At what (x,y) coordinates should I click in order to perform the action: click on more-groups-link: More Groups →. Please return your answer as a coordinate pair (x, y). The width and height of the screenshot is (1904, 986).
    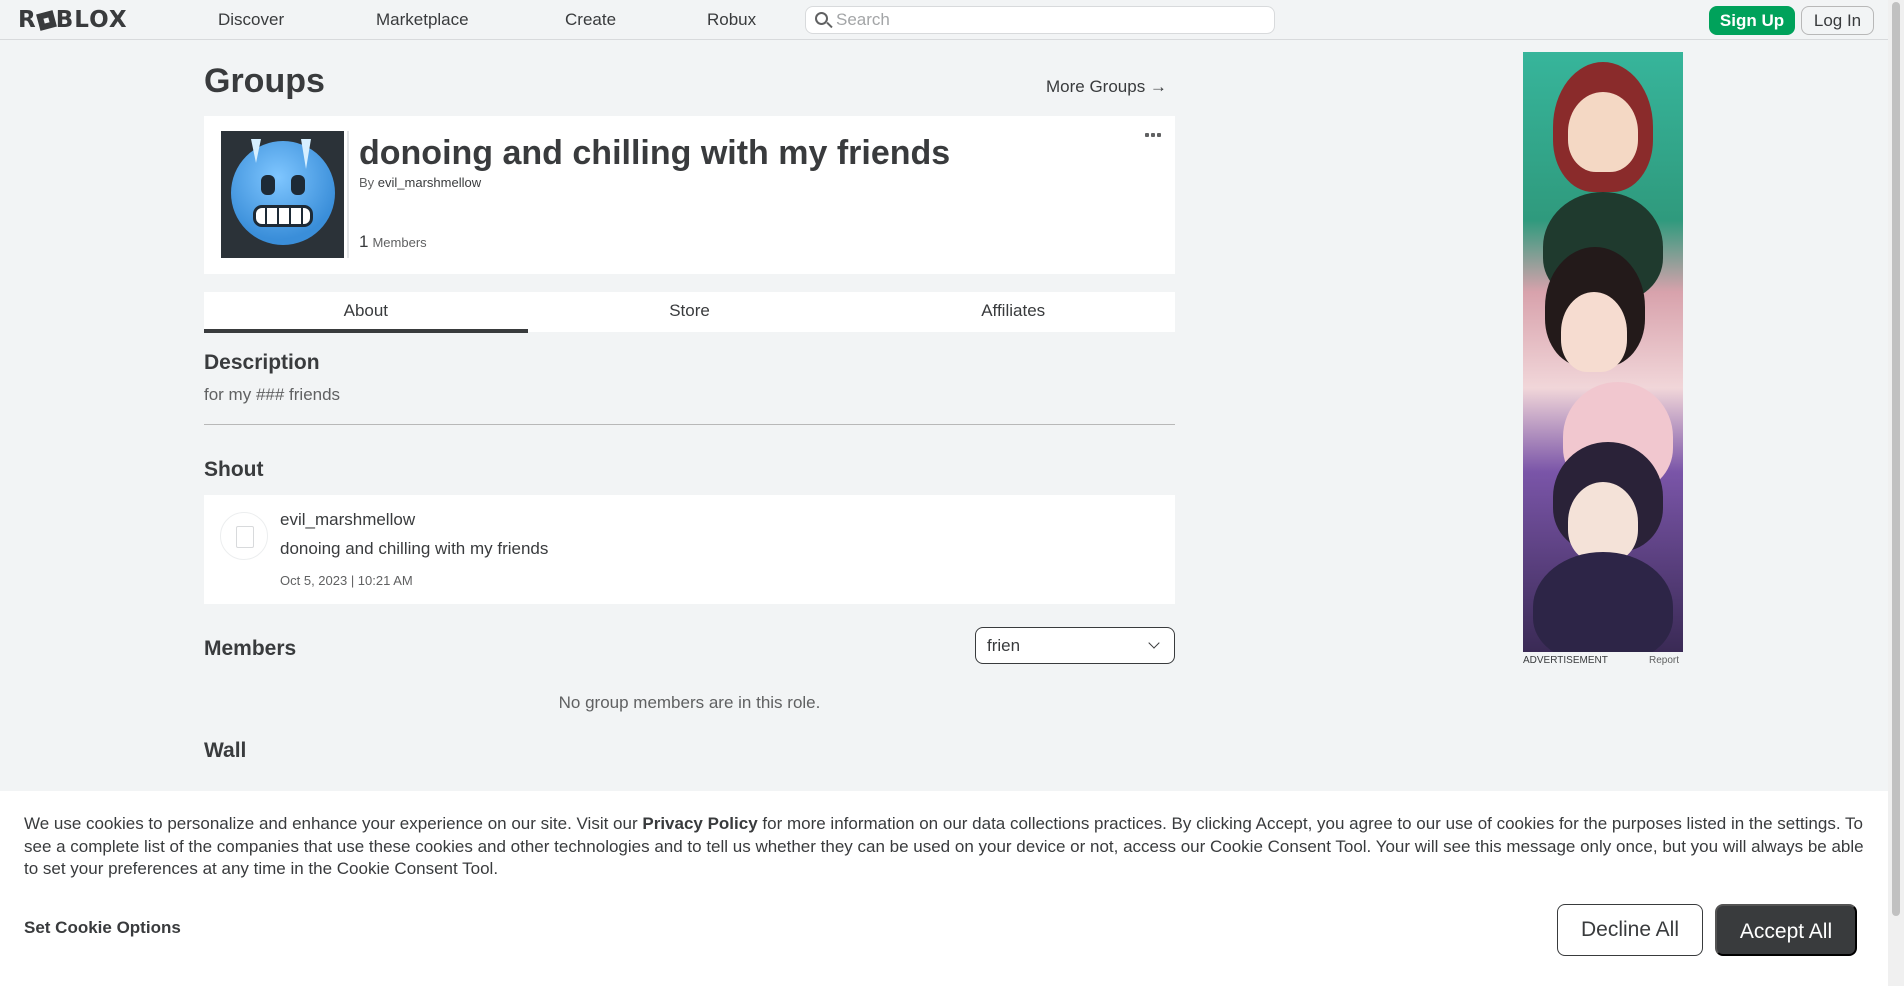
    Looking at the image, I should click on (1106, 87).